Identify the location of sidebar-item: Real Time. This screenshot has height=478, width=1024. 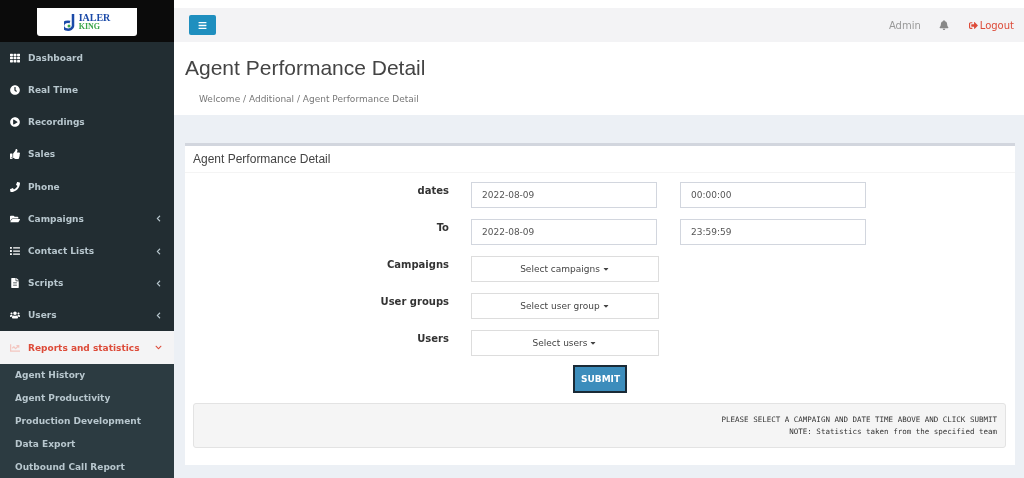
(87, 90).